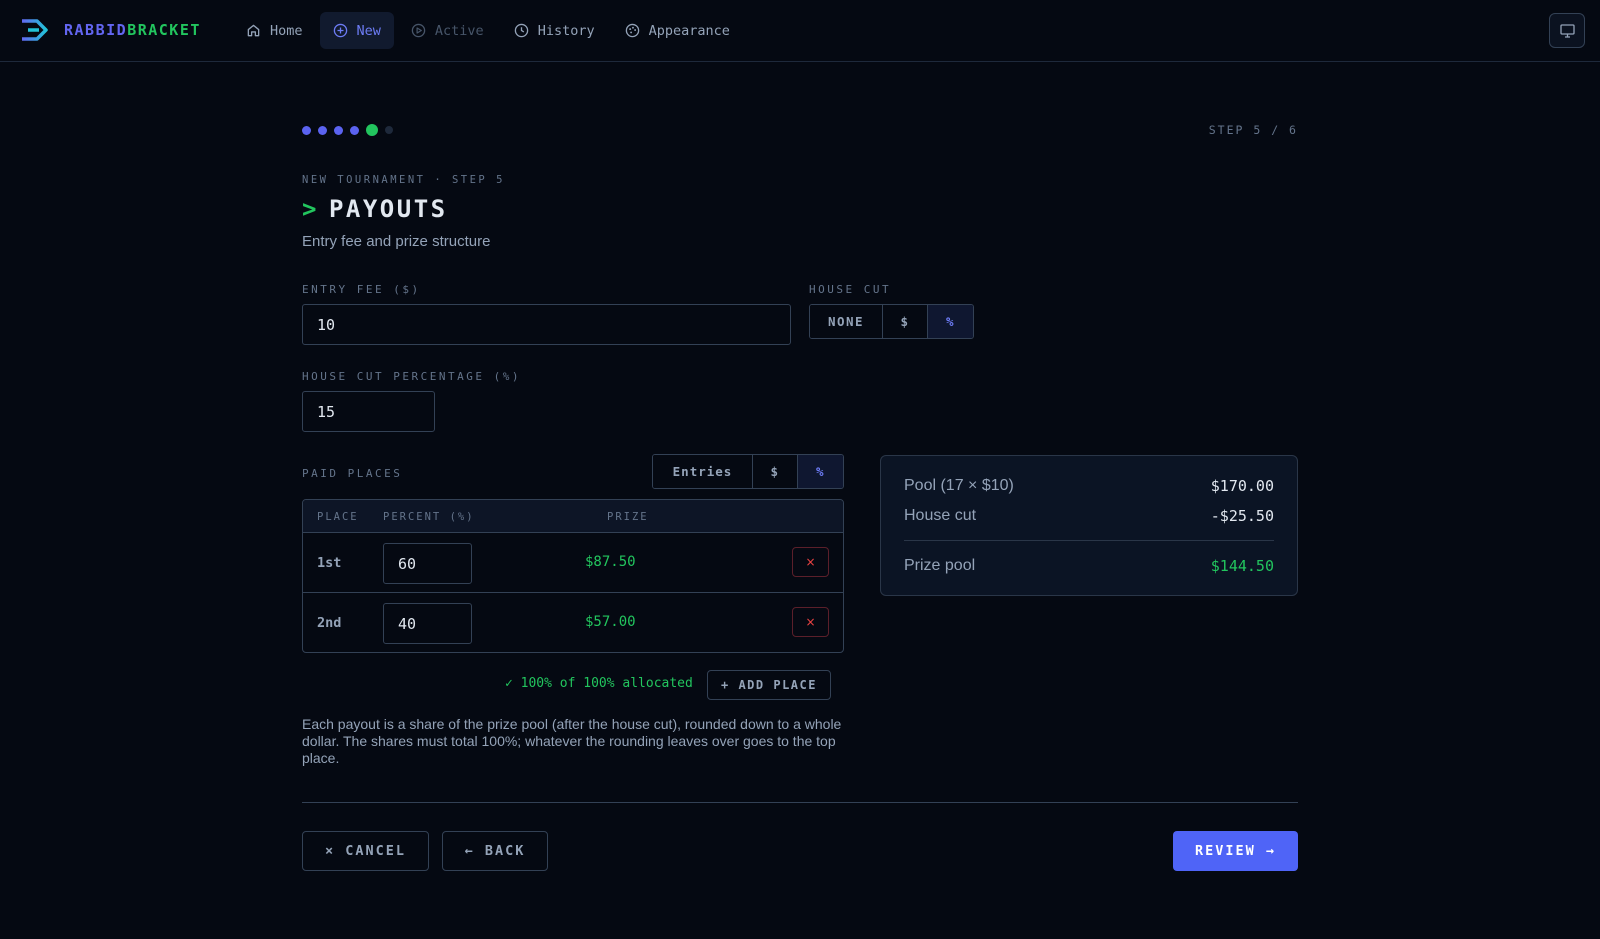 The image size is (1600, 939). I want to click on paid-places-mode-toggle: Entries $ %, so click(748, 471).